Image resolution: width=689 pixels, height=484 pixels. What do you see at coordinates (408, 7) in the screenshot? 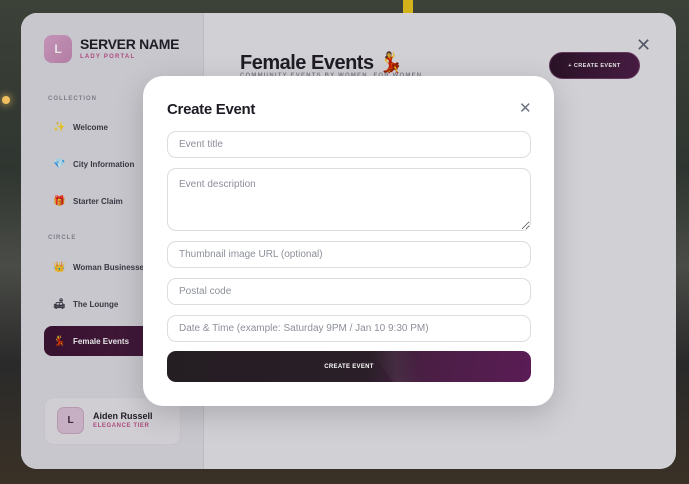
I see `background-pole` at bounding box center [408, 7].